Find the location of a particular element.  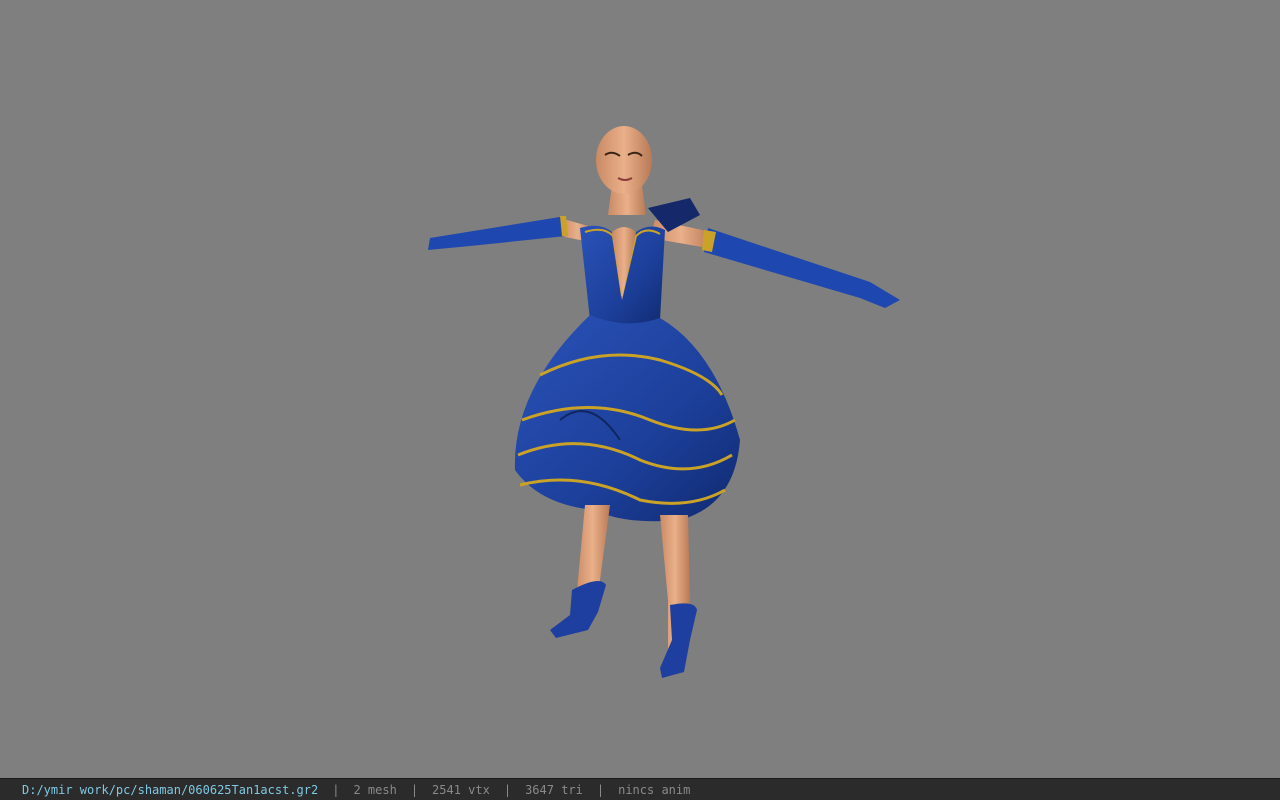

skirt is located at coordinates (627, 418).